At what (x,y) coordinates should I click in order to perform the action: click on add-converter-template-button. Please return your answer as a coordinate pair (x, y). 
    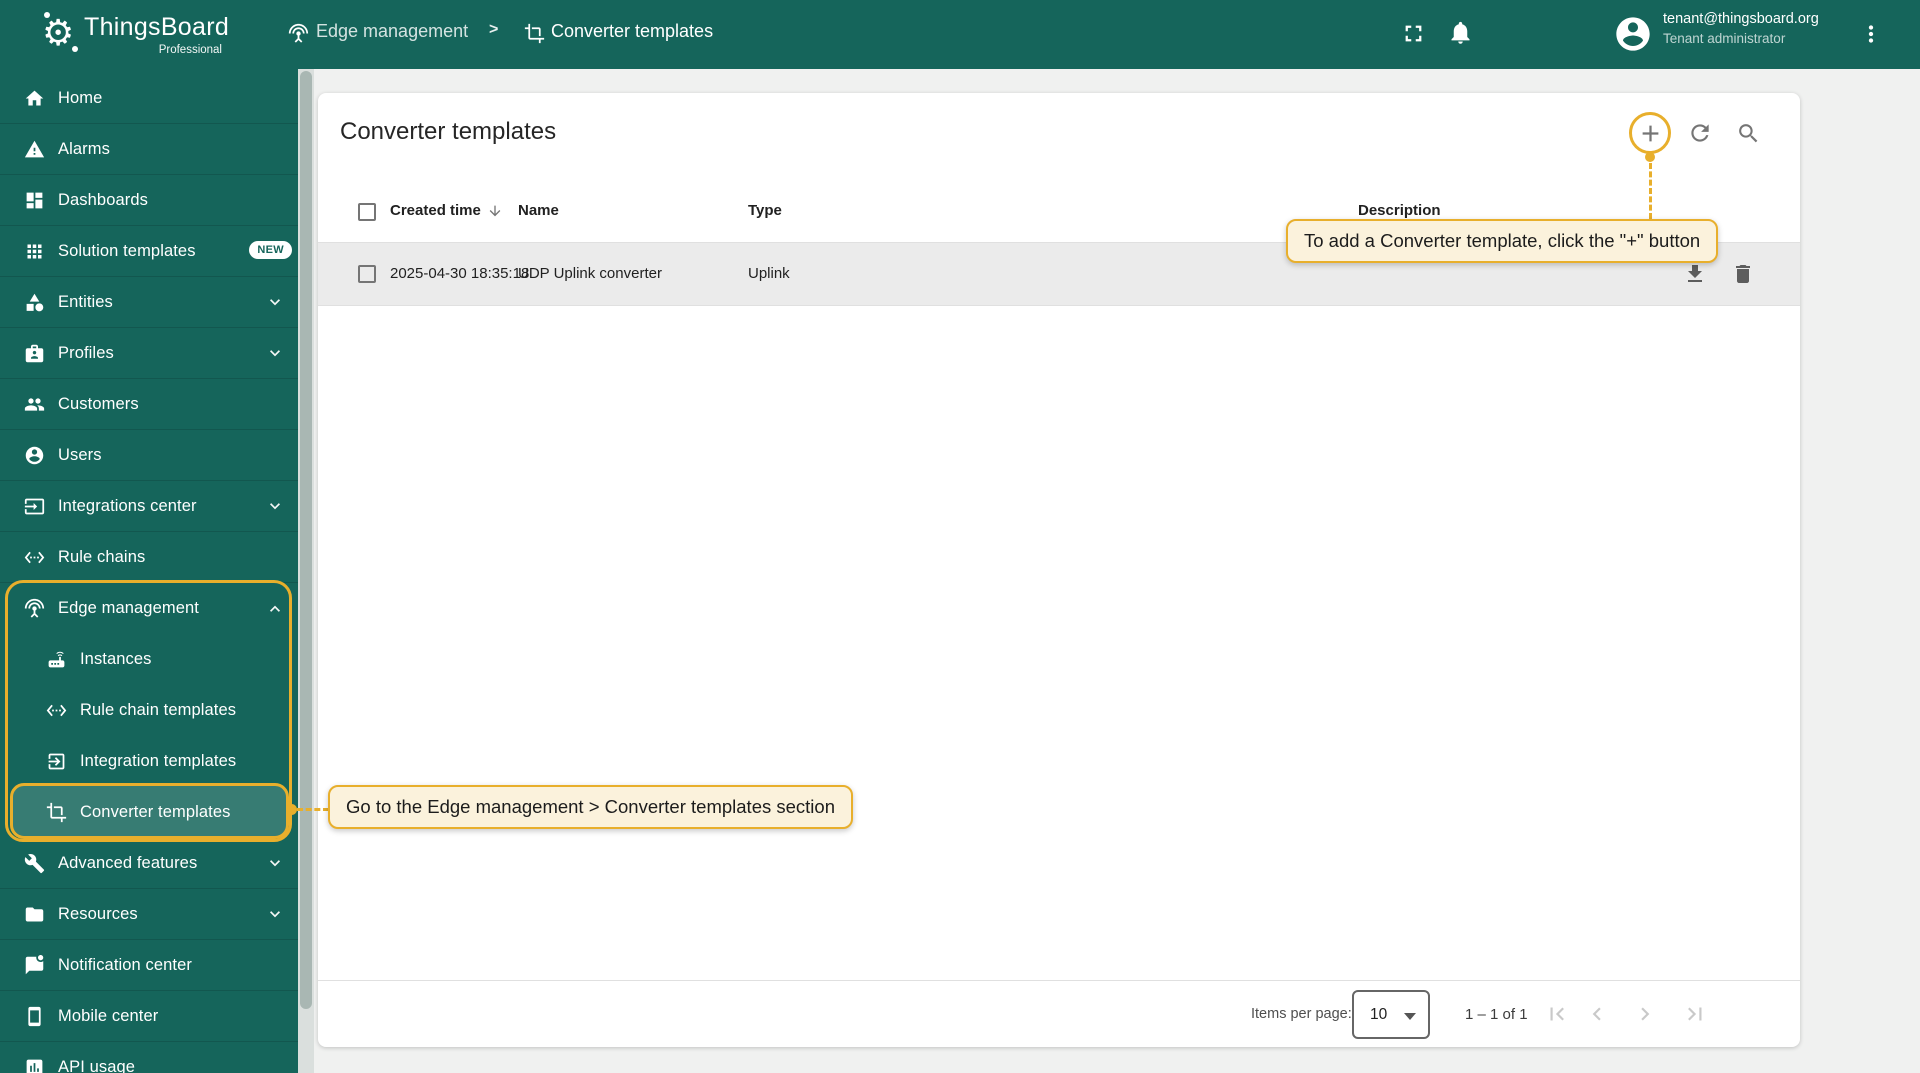
    Looking at the image, I should click on (1650, 133).